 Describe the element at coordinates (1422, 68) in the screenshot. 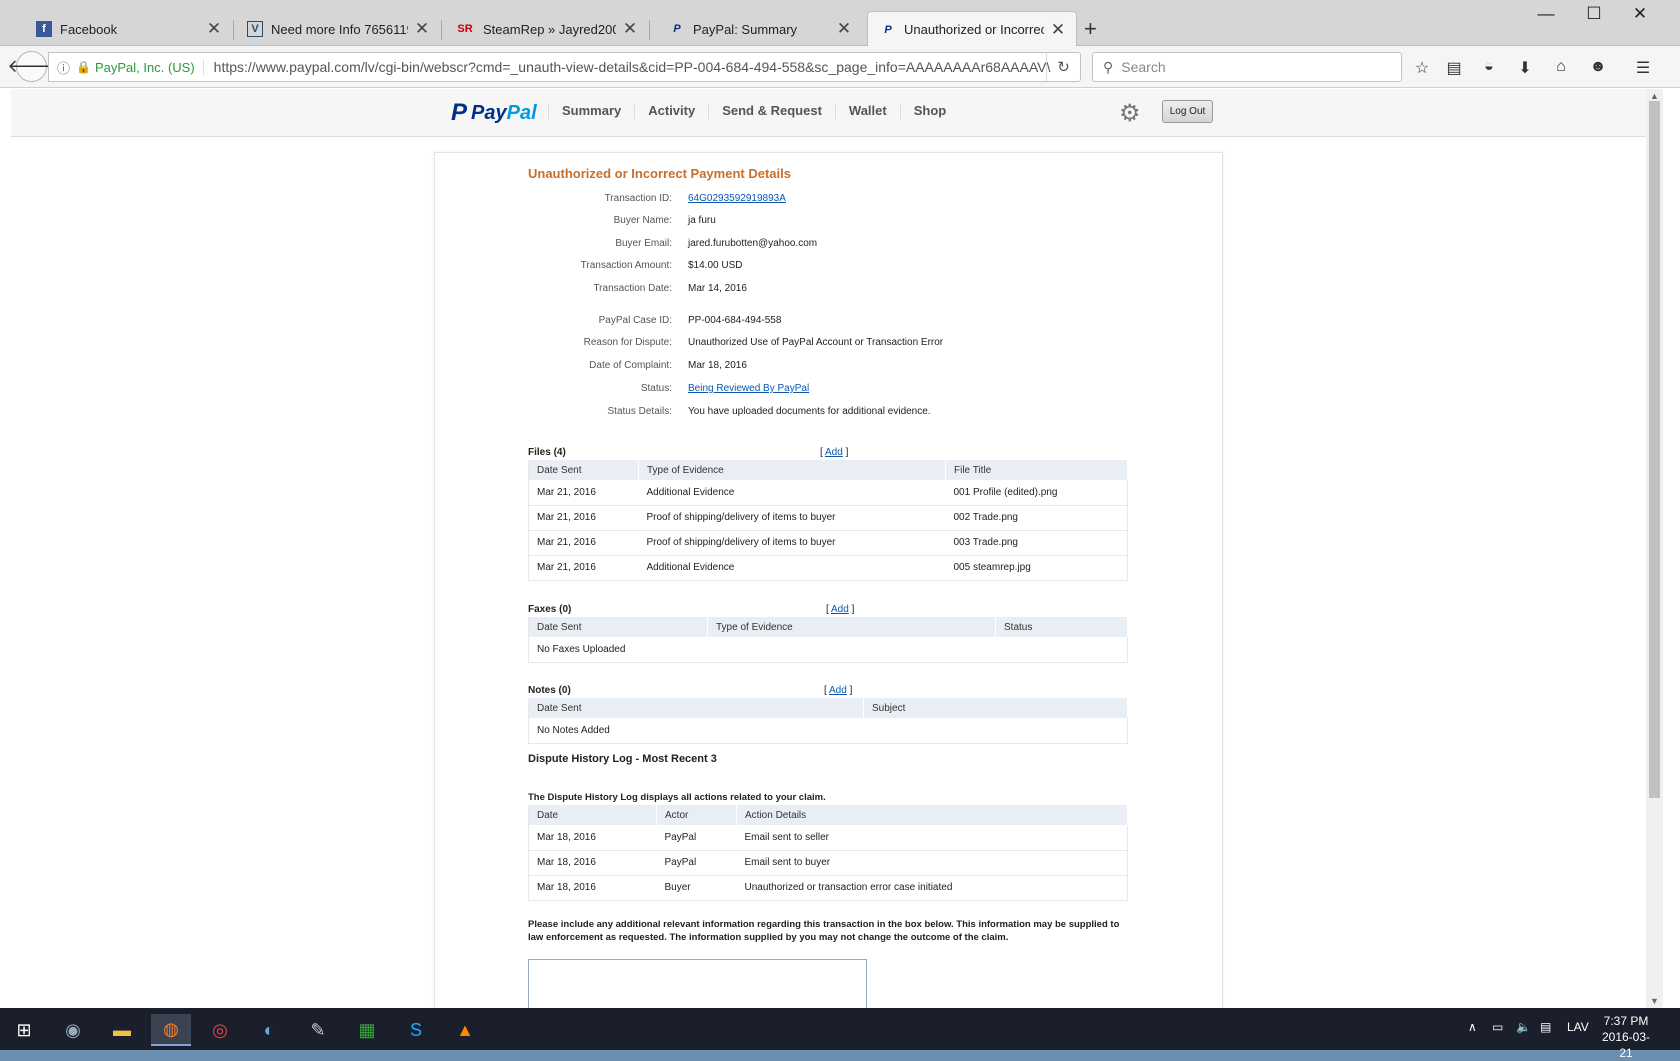

I see `bookmark-star-icon: ☆` at that location.